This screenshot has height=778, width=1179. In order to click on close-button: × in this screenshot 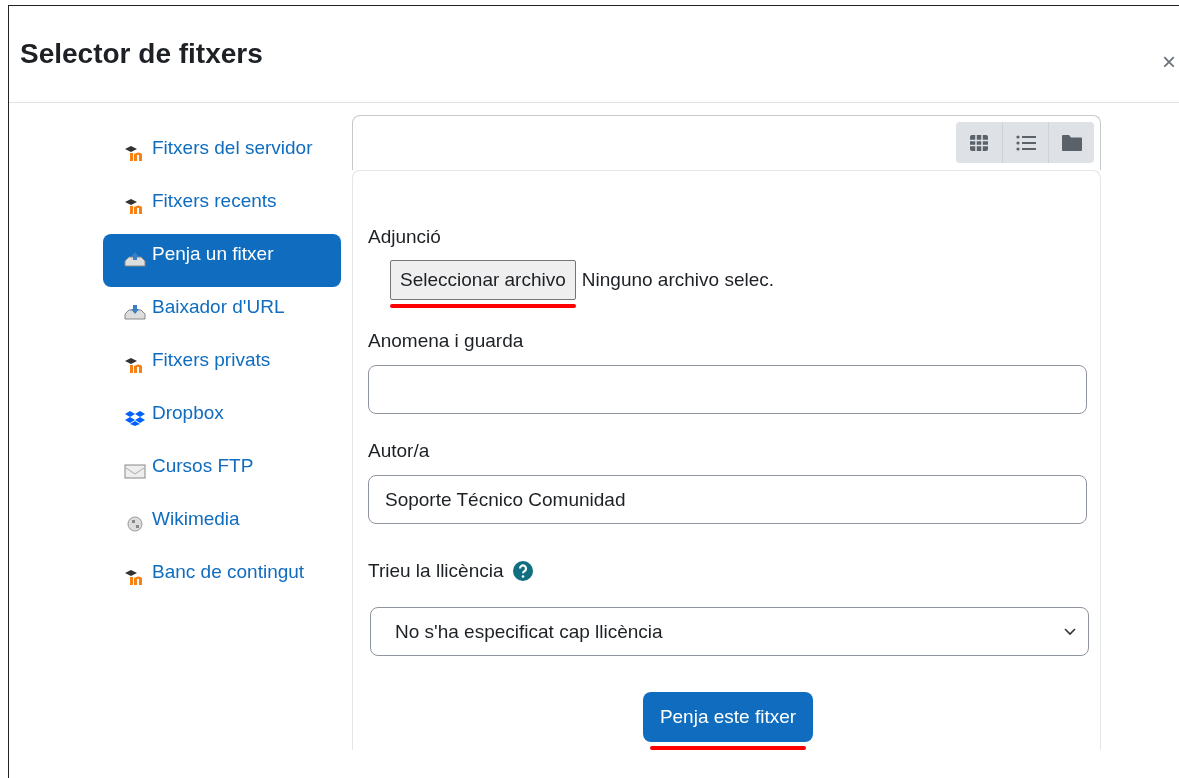, I will do `click(1169, 62)`.